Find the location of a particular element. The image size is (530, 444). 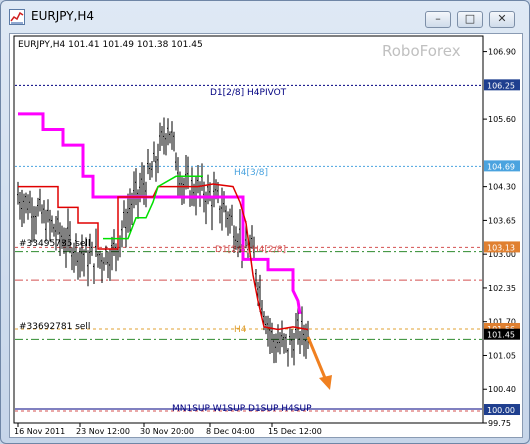

down-arrow is located at coordinates (319, 363).